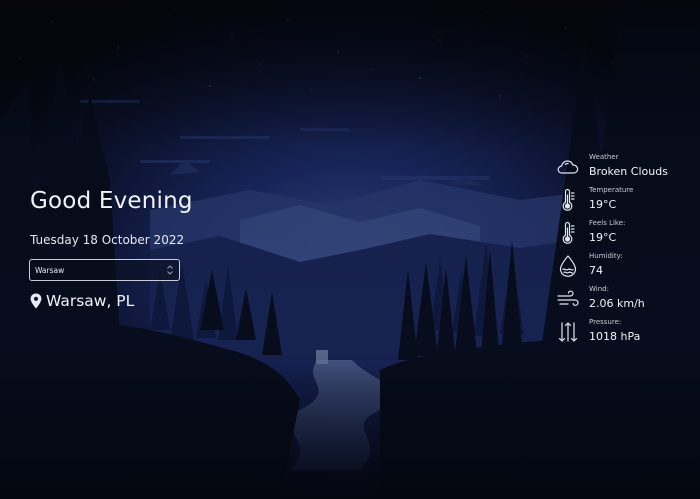 This screenshot has height=499, width=700. I want to click on humidity-value: 74, so click(596, 270).